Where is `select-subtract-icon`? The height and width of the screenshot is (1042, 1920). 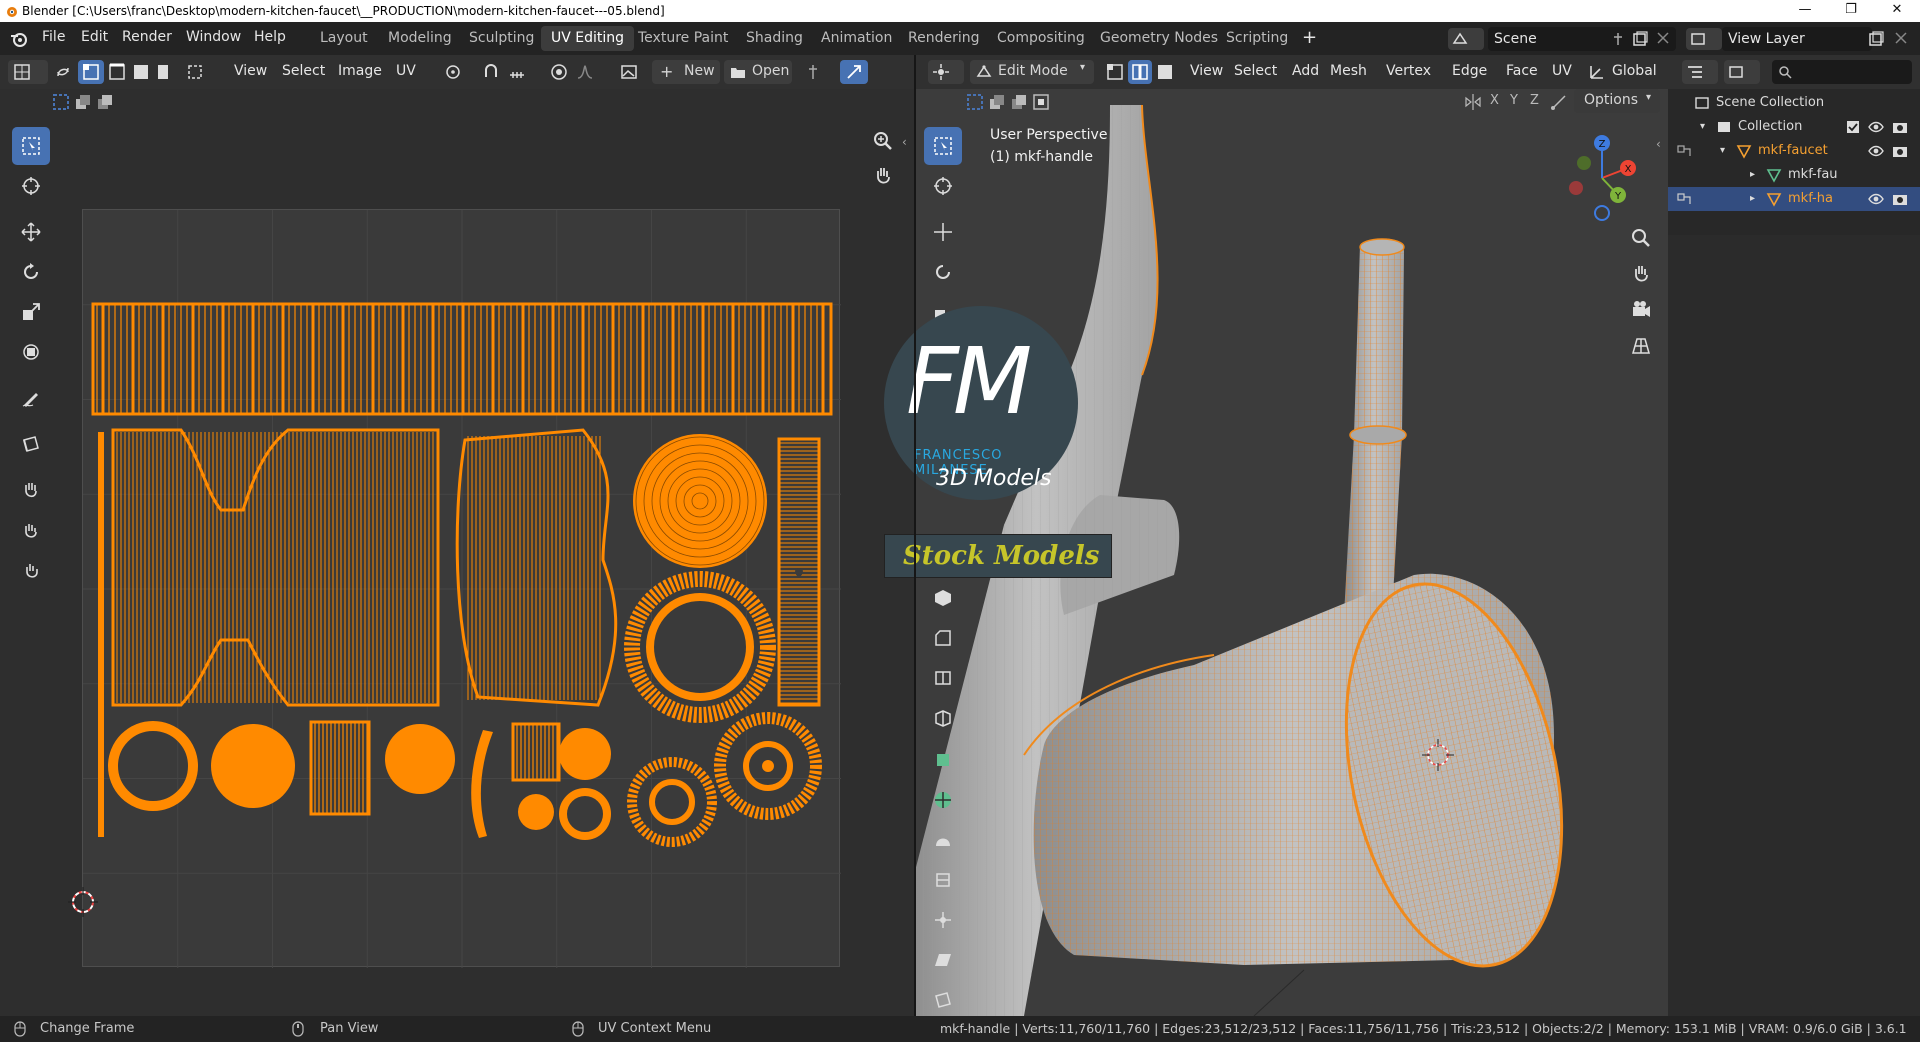
select-subtract-icon is located at coordinates (105, 102).